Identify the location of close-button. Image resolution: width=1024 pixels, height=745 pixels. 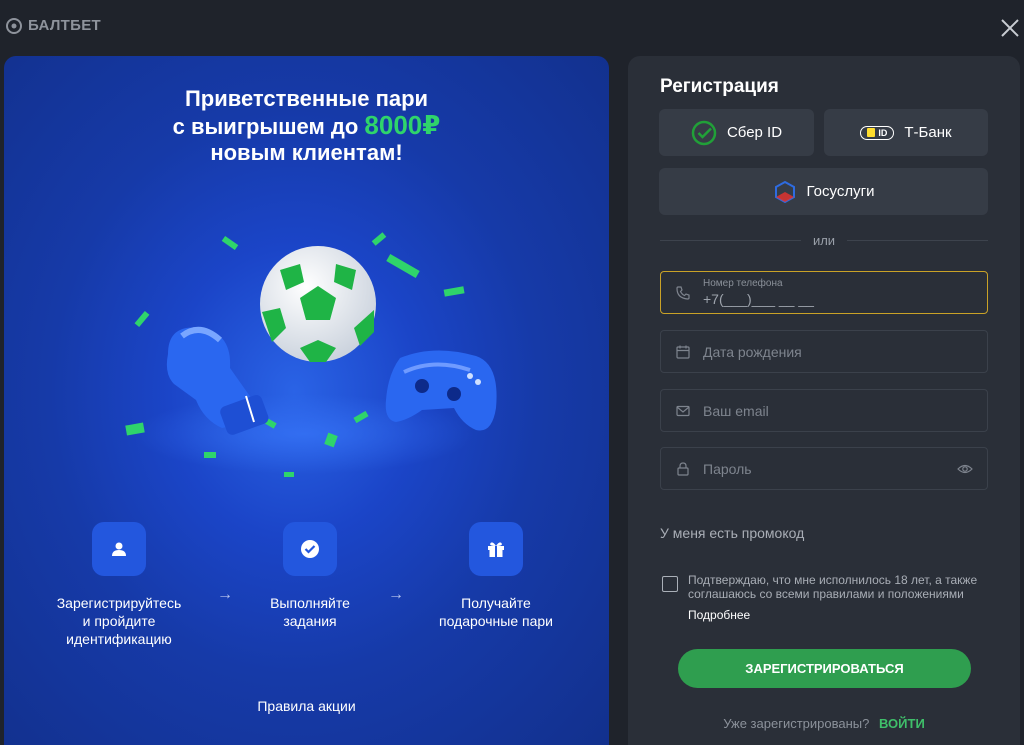
(1010, 28).